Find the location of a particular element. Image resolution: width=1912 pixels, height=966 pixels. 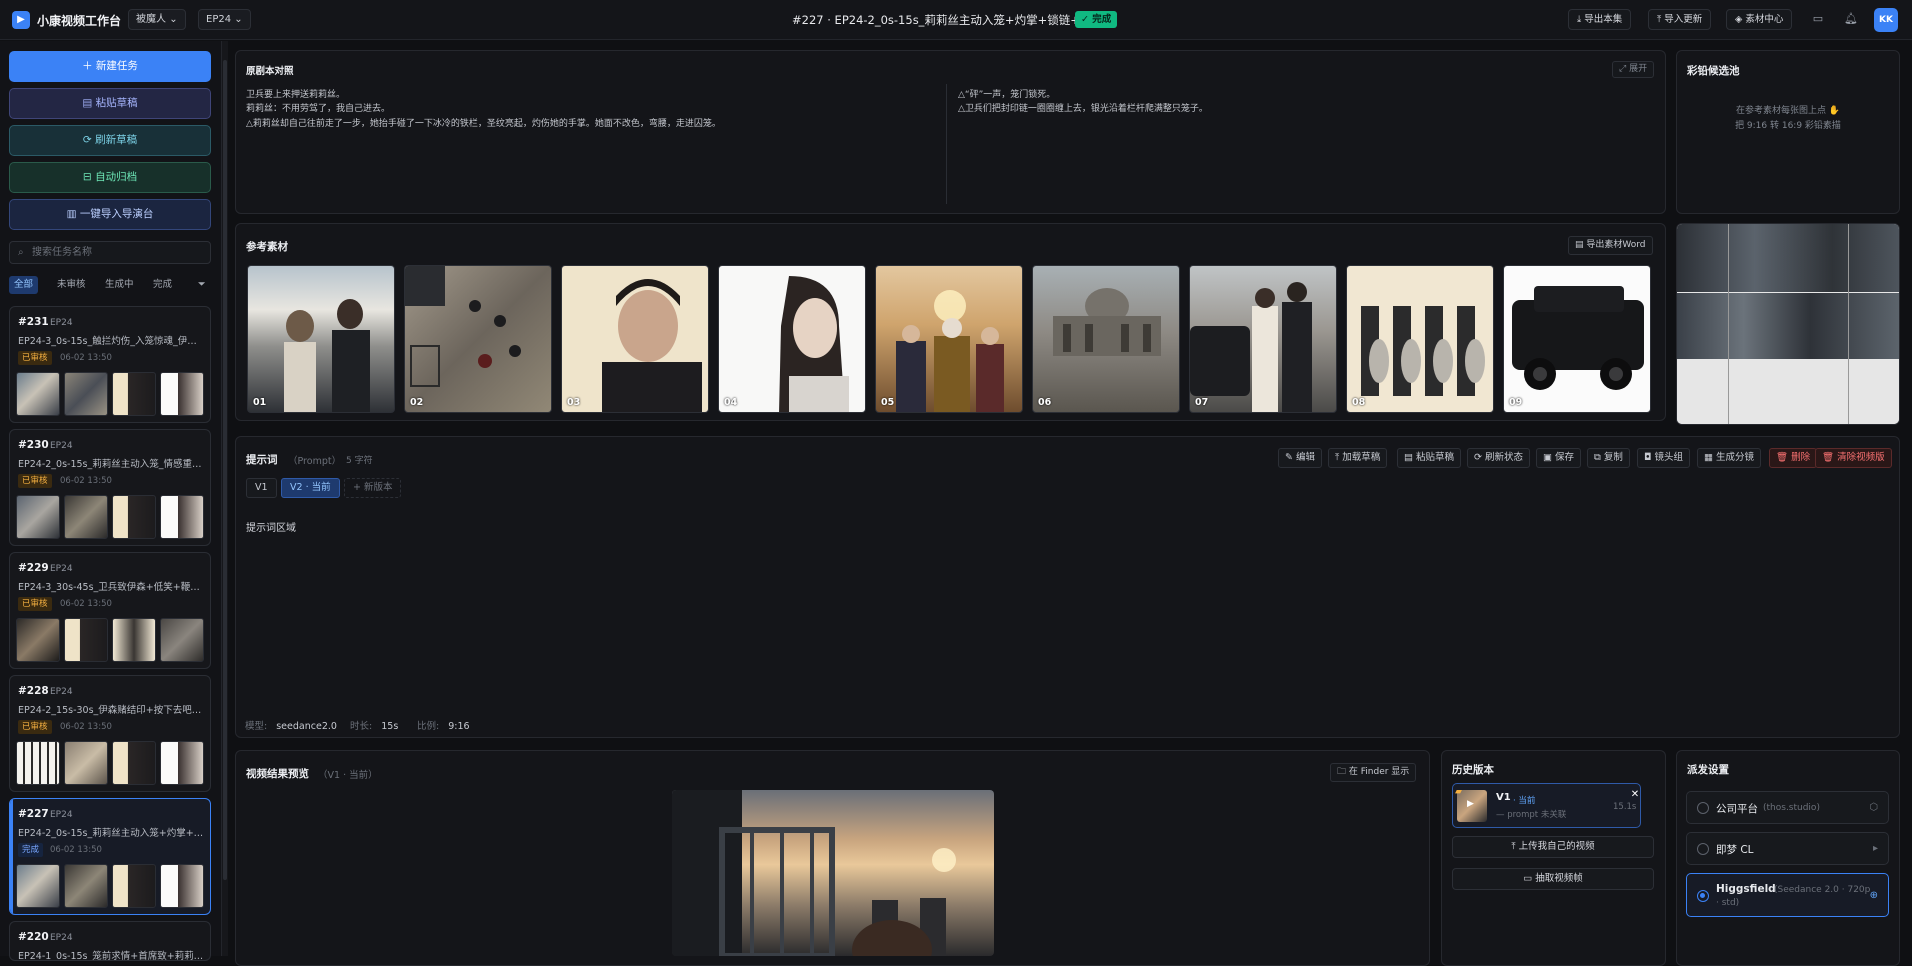

reference-image: 08 is located at coordinates (1420, 339).